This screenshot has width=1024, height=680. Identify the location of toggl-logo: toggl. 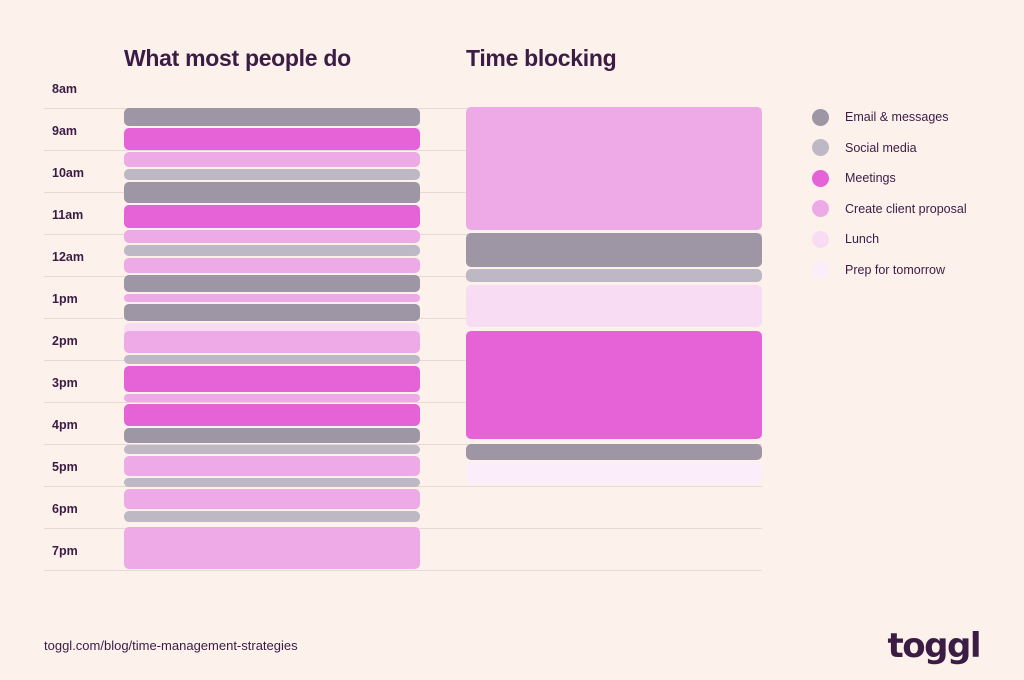
(934, 646).